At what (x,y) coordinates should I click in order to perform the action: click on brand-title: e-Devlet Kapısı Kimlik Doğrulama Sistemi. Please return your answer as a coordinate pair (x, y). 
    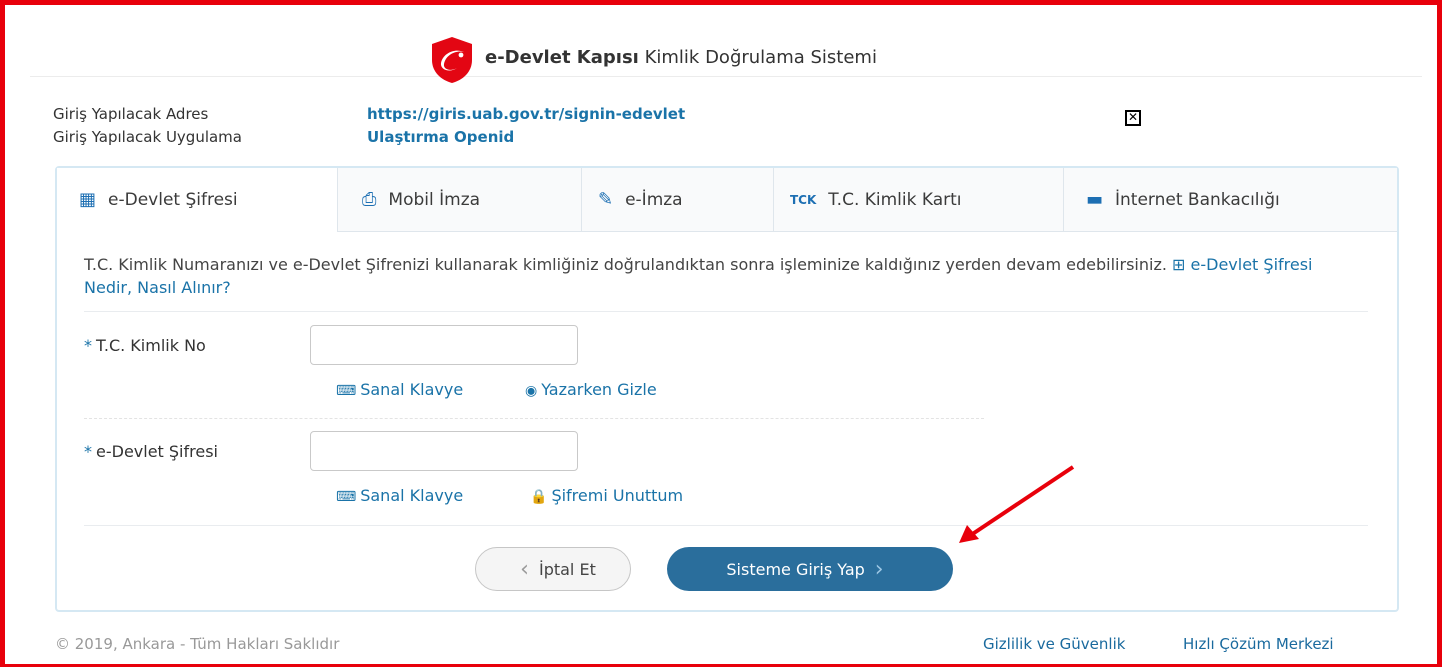
    Looking at the image, I should click on (681, 57).